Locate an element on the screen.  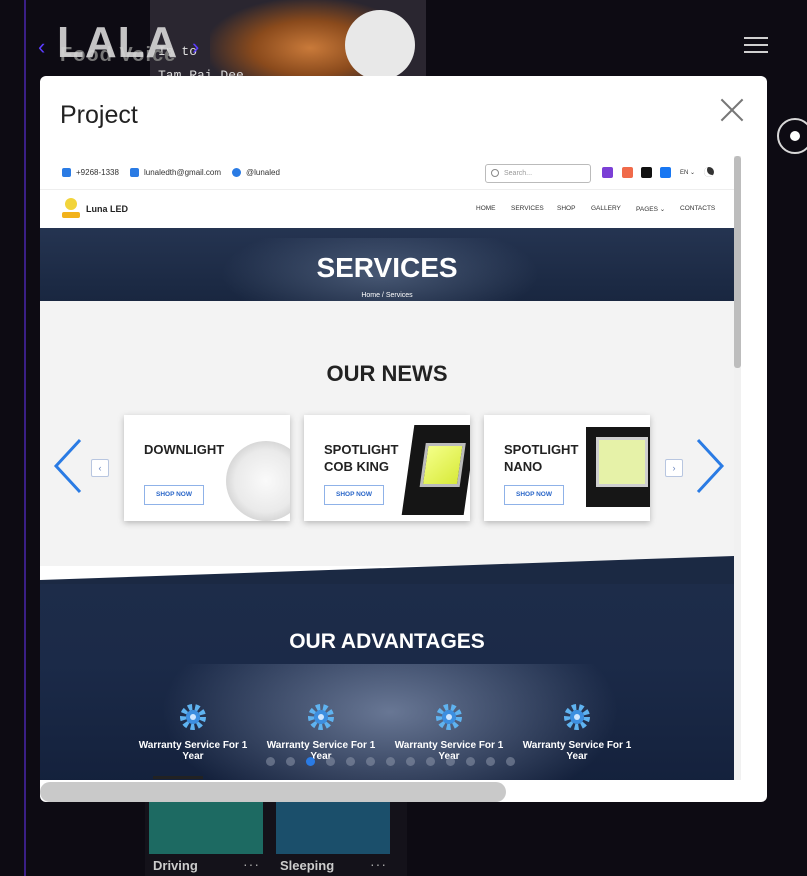
phone-icon is located at coordinates (66, 172).